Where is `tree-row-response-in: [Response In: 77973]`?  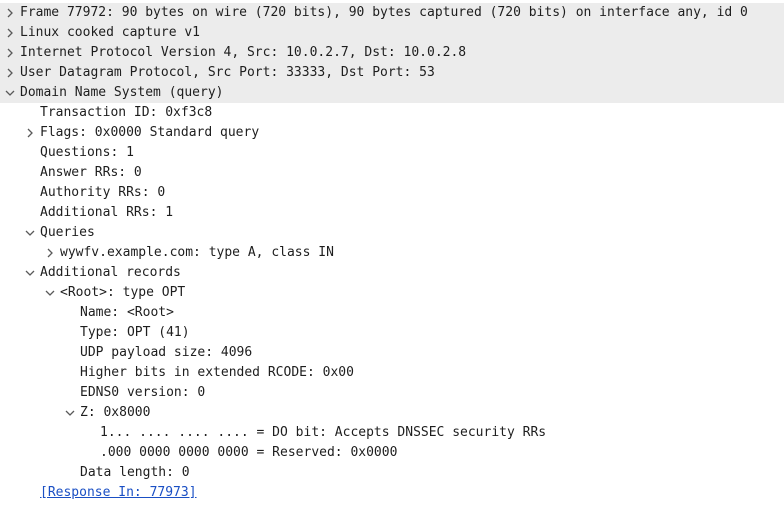
tree-row-response-in: [Response In: 77973] is located at coordinates (392, 493).